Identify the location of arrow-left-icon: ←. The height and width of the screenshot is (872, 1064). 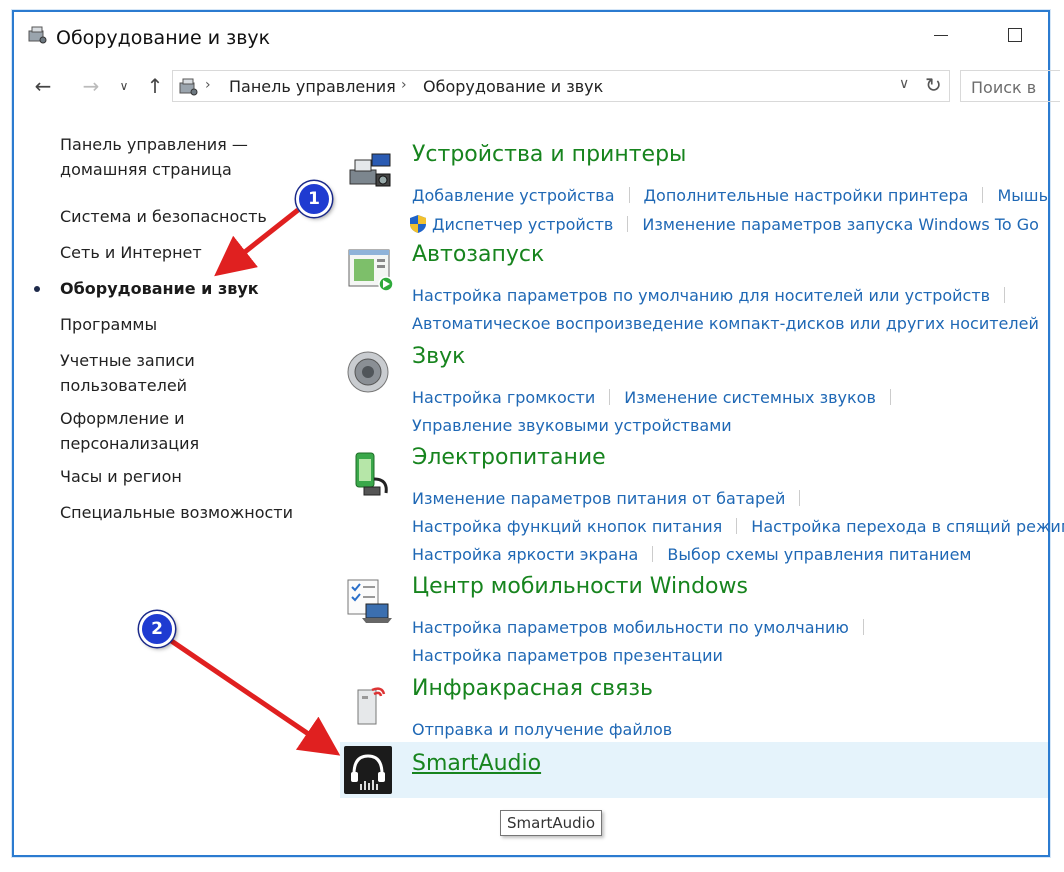
(43, 86).